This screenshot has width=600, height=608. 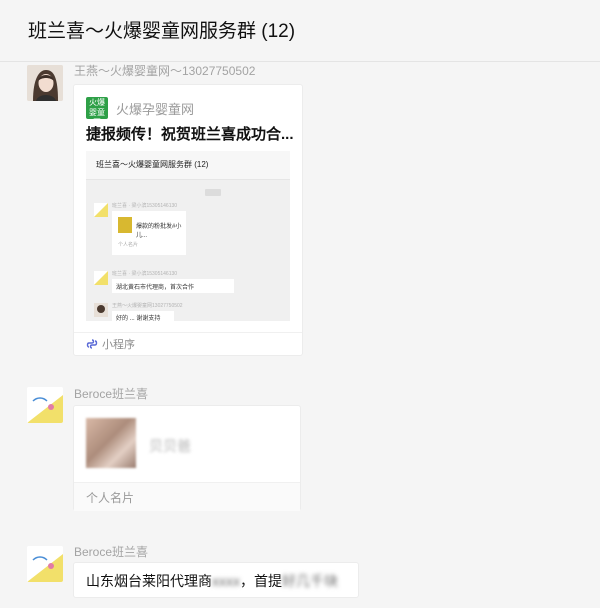 I want to click on chat-title: 班兰喜～火爆婴童网服务群 (12), so click(x=162, y=31).